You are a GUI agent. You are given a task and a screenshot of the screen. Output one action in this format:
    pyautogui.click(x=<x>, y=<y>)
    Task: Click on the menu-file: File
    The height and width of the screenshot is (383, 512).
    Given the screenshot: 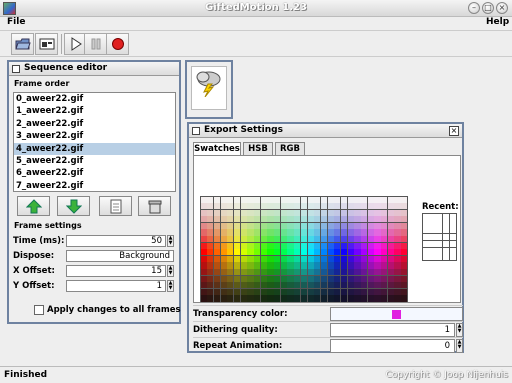 What is the action you would take?
    pyautogui.click(x=16, y=22)
    